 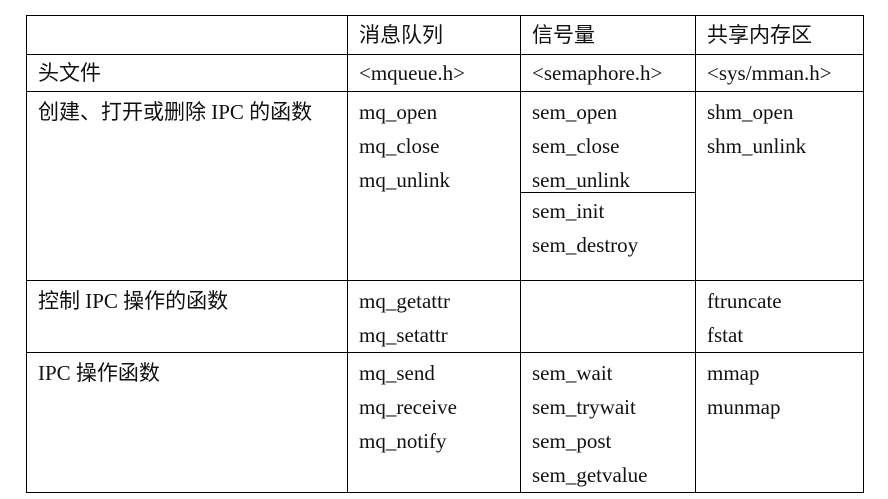 What do you see at coordinates (404, 301) in the screenshot?
I see `function-name: mq_getattr` at bounding box center [404, 301].